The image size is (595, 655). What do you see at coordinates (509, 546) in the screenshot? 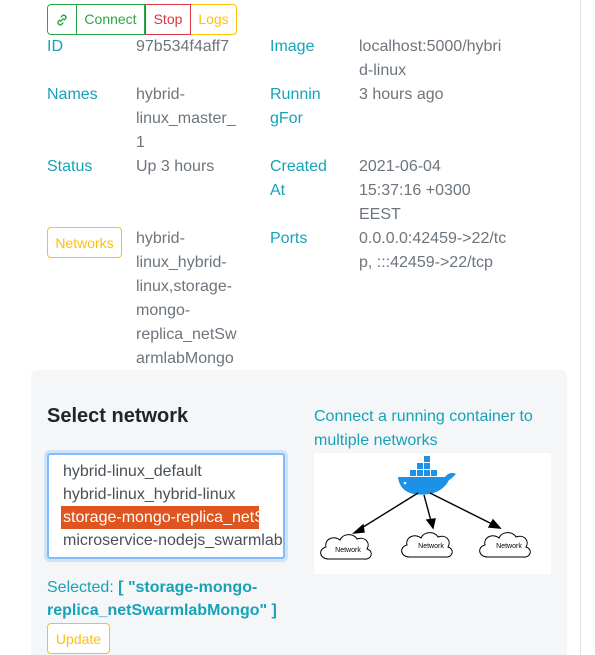
I see `cloud-label-3: Network` at bounding box center [509, 546].